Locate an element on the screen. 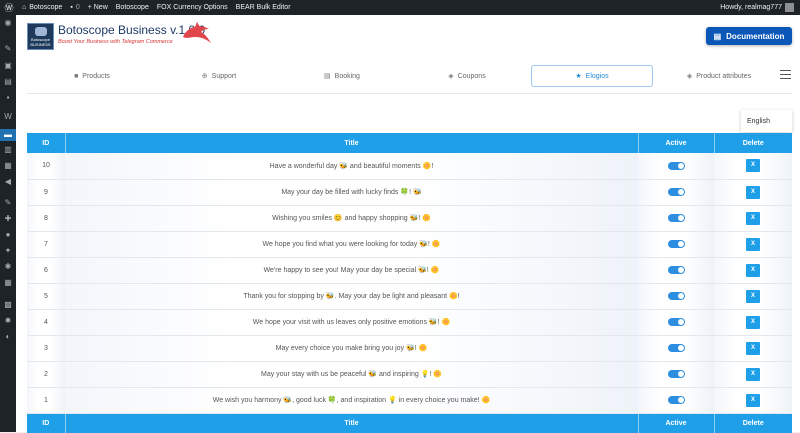 The image size is (800, 433). products-icon: ▥ is located at coordinates (8, 150).